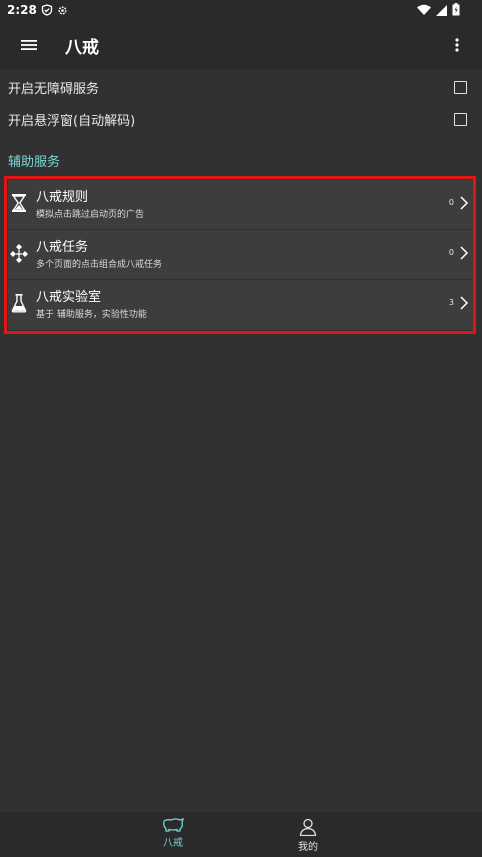  I want to click on setting-accessibility-service: 开启无障碍服务, so click(241, 87).